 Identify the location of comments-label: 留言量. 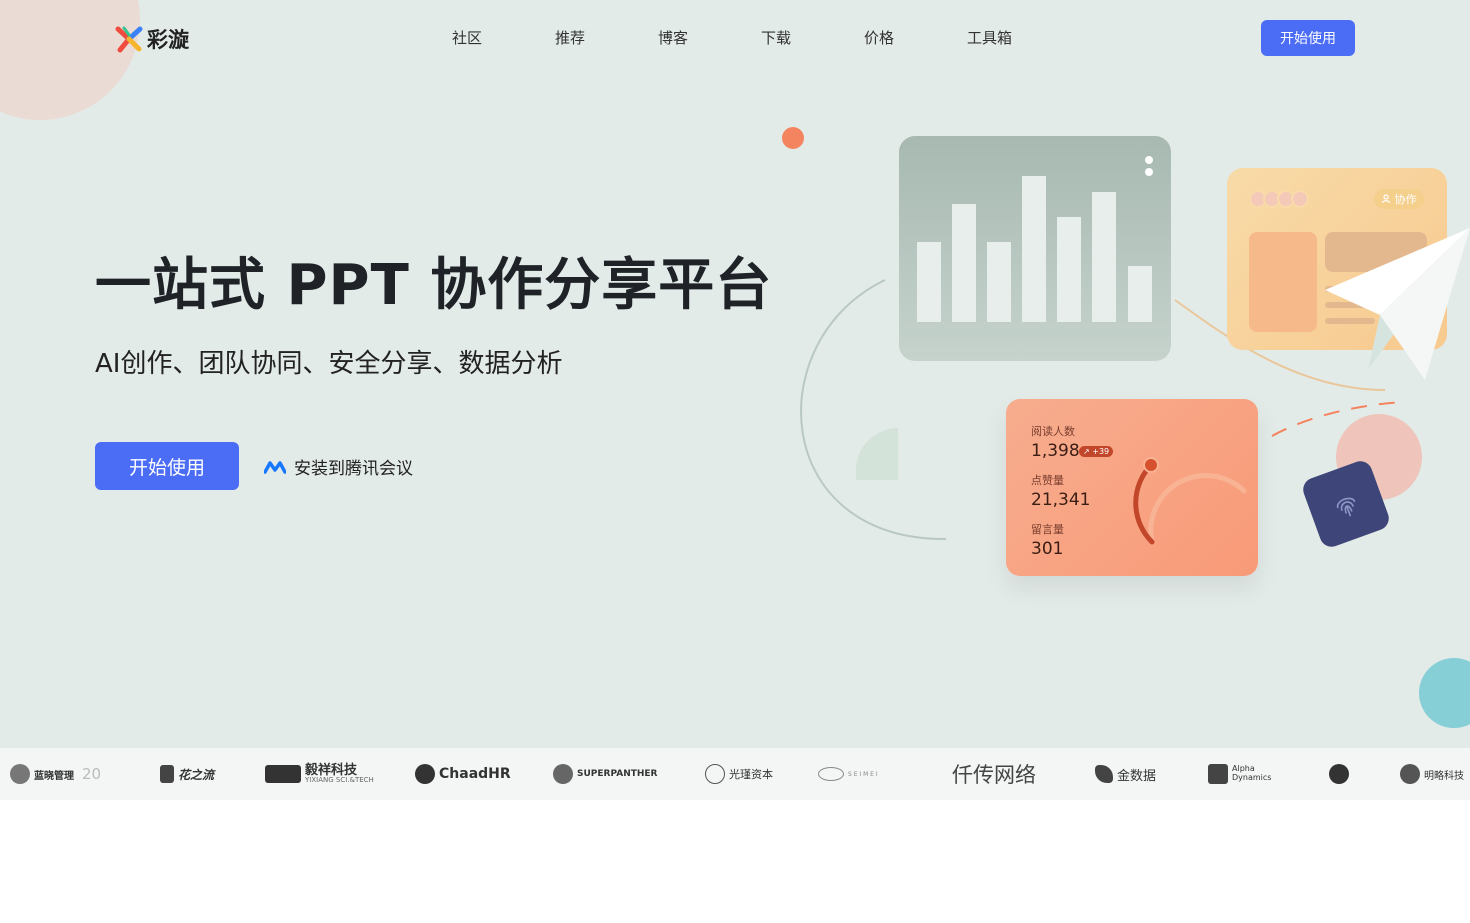
(1047, 529).